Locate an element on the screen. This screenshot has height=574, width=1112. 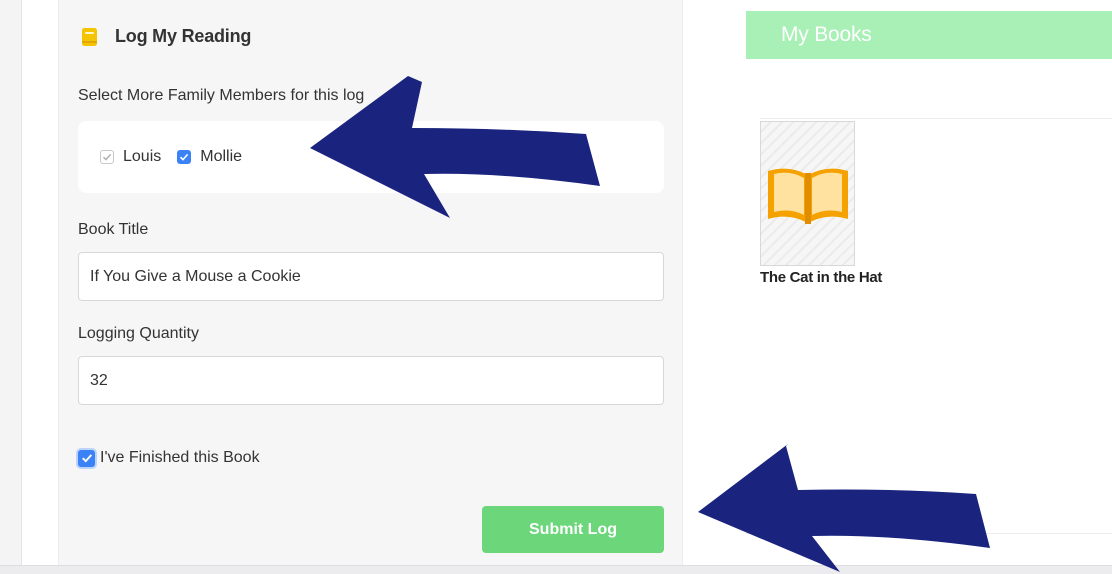
books-header: My Books is located at coordinates (929, 35).